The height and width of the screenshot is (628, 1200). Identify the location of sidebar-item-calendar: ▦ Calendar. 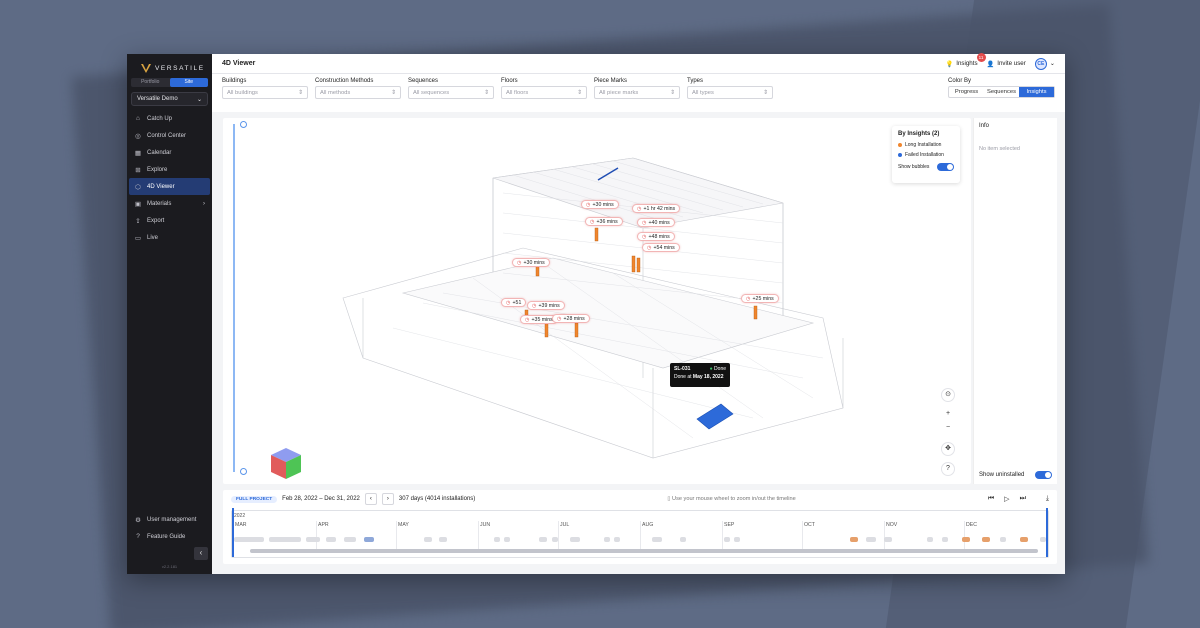
(169, 152).